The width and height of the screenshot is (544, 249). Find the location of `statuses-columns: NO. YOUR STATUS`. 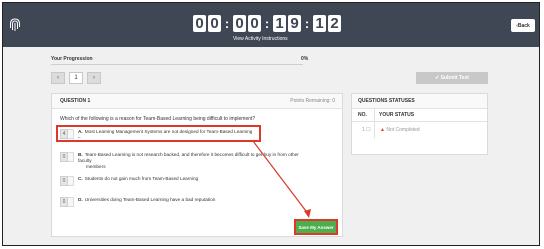

statuses-columns: NO. YOUR STATUS is located at coordinates (419, 115).